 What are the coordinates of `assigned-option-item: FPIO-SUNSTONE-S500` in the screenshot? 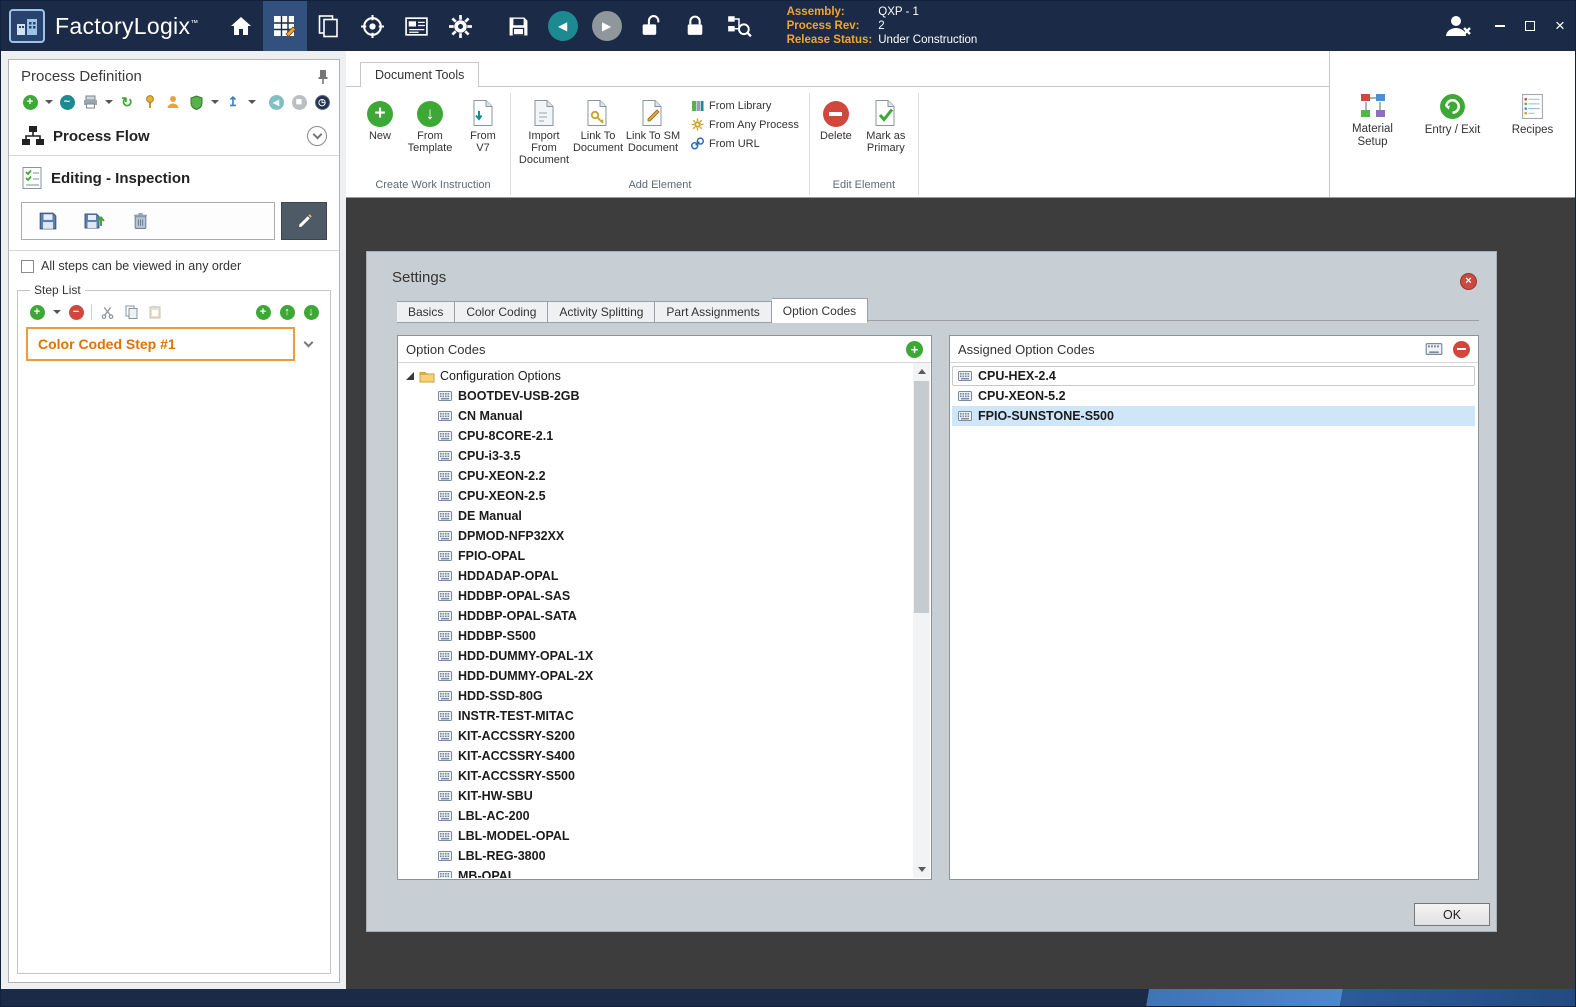 It's located at (1213, 416).